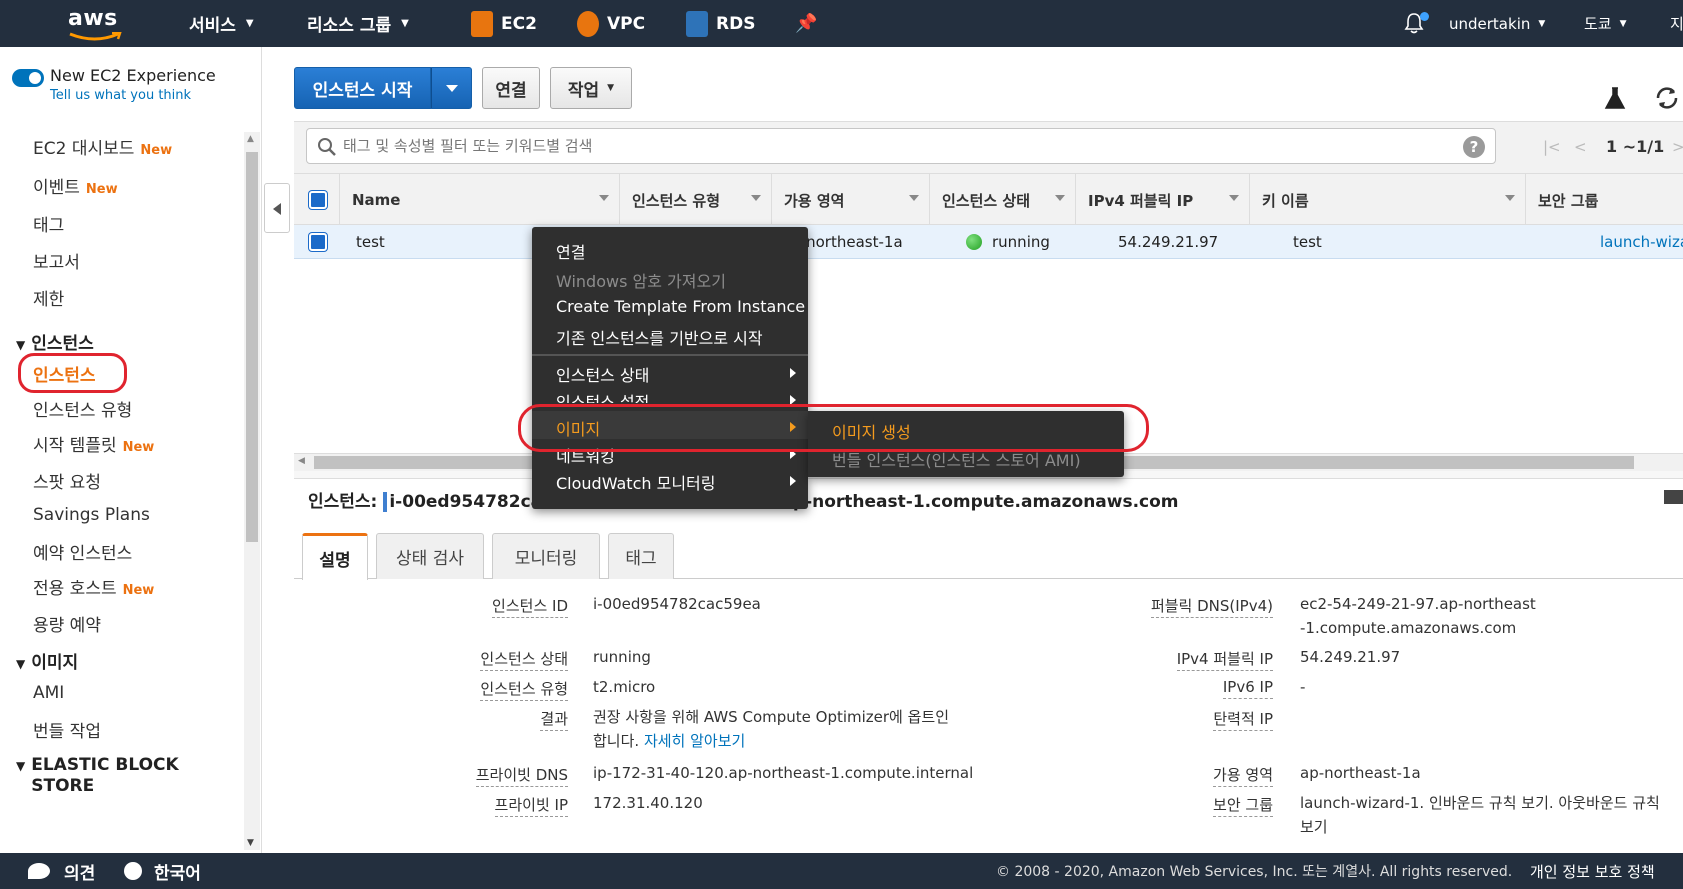  What do you see at coordinates (851, 200) in the screenshot?
I see `column-header-availability-zone: 가용 영역` at bounding box center [851, 200].